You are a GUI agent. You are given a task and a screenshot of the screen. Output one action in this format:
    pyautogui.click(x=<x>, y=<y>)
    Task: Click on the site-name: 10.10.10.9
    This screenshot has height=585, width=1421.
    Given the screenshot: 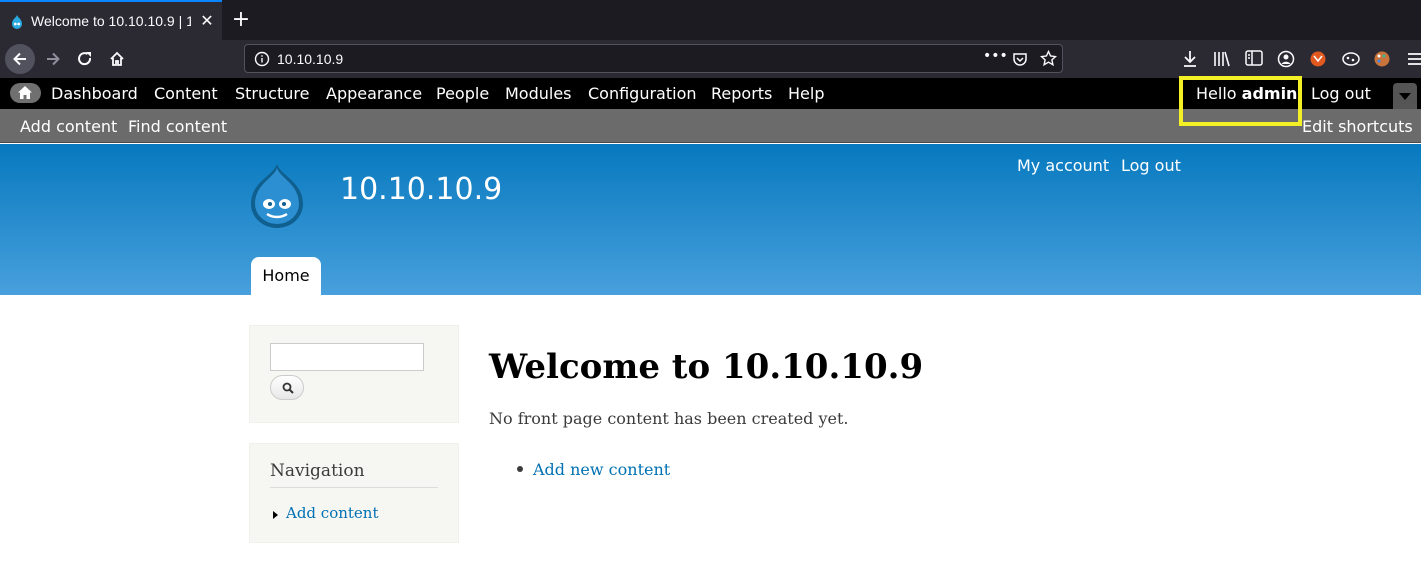 What is the action you would take?
    pyautogui.click(x=421, y=189)
    